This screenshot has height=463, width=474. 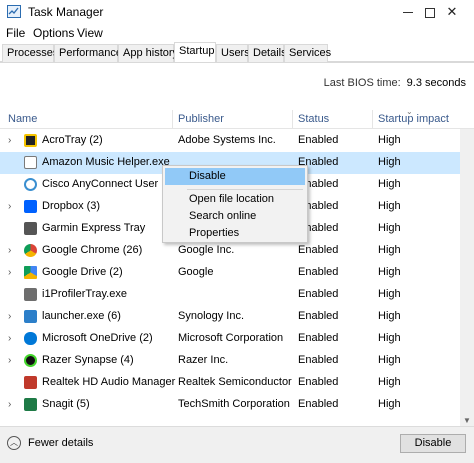 What do you see at coordinates (92, 250) in the screenshot?
I see `row-name: Google Chrome (26)` at bounding box center [92, 250].